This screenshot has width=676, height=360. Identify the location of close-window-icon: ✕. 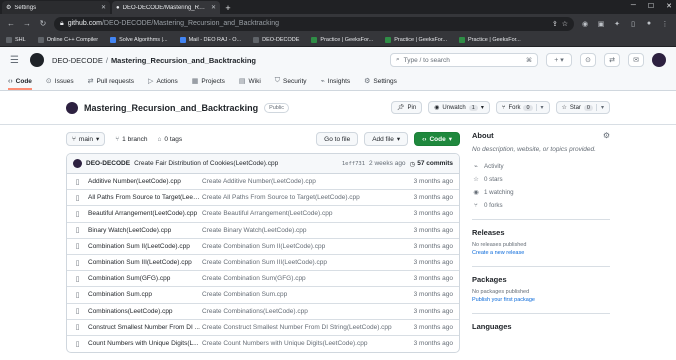
(669, 6).